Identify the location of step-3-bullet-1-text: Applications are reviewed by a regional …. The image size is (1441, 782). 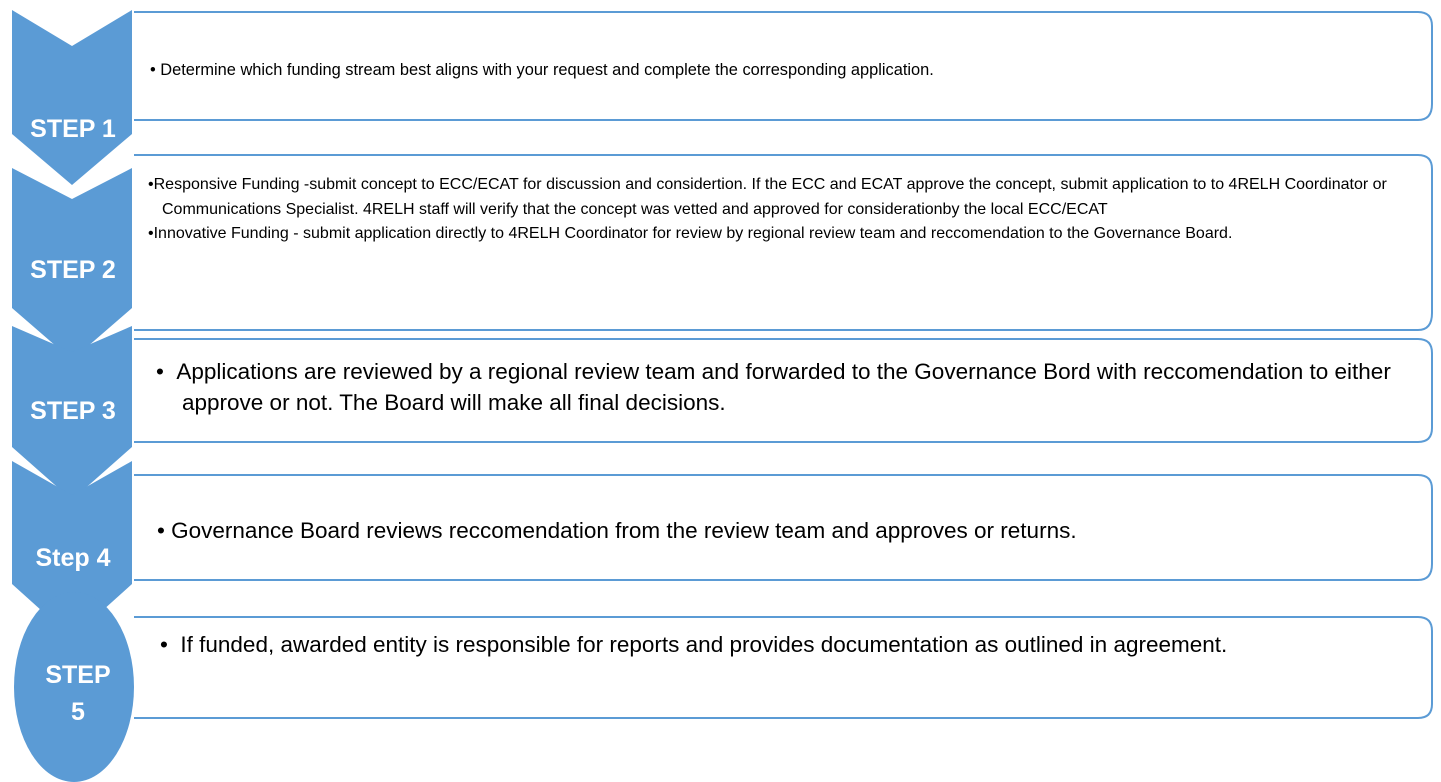
(783, 387).